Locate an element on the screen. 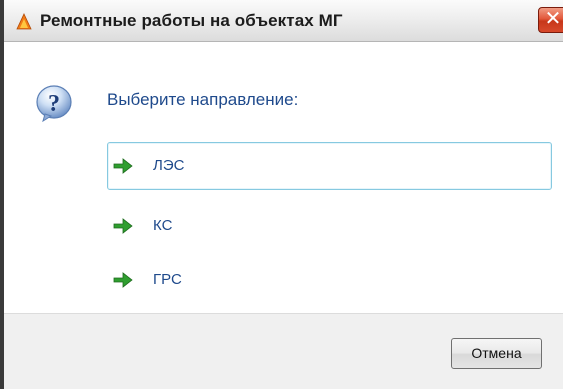  option-label: ЛЭС is located at coordinates (169, 165).